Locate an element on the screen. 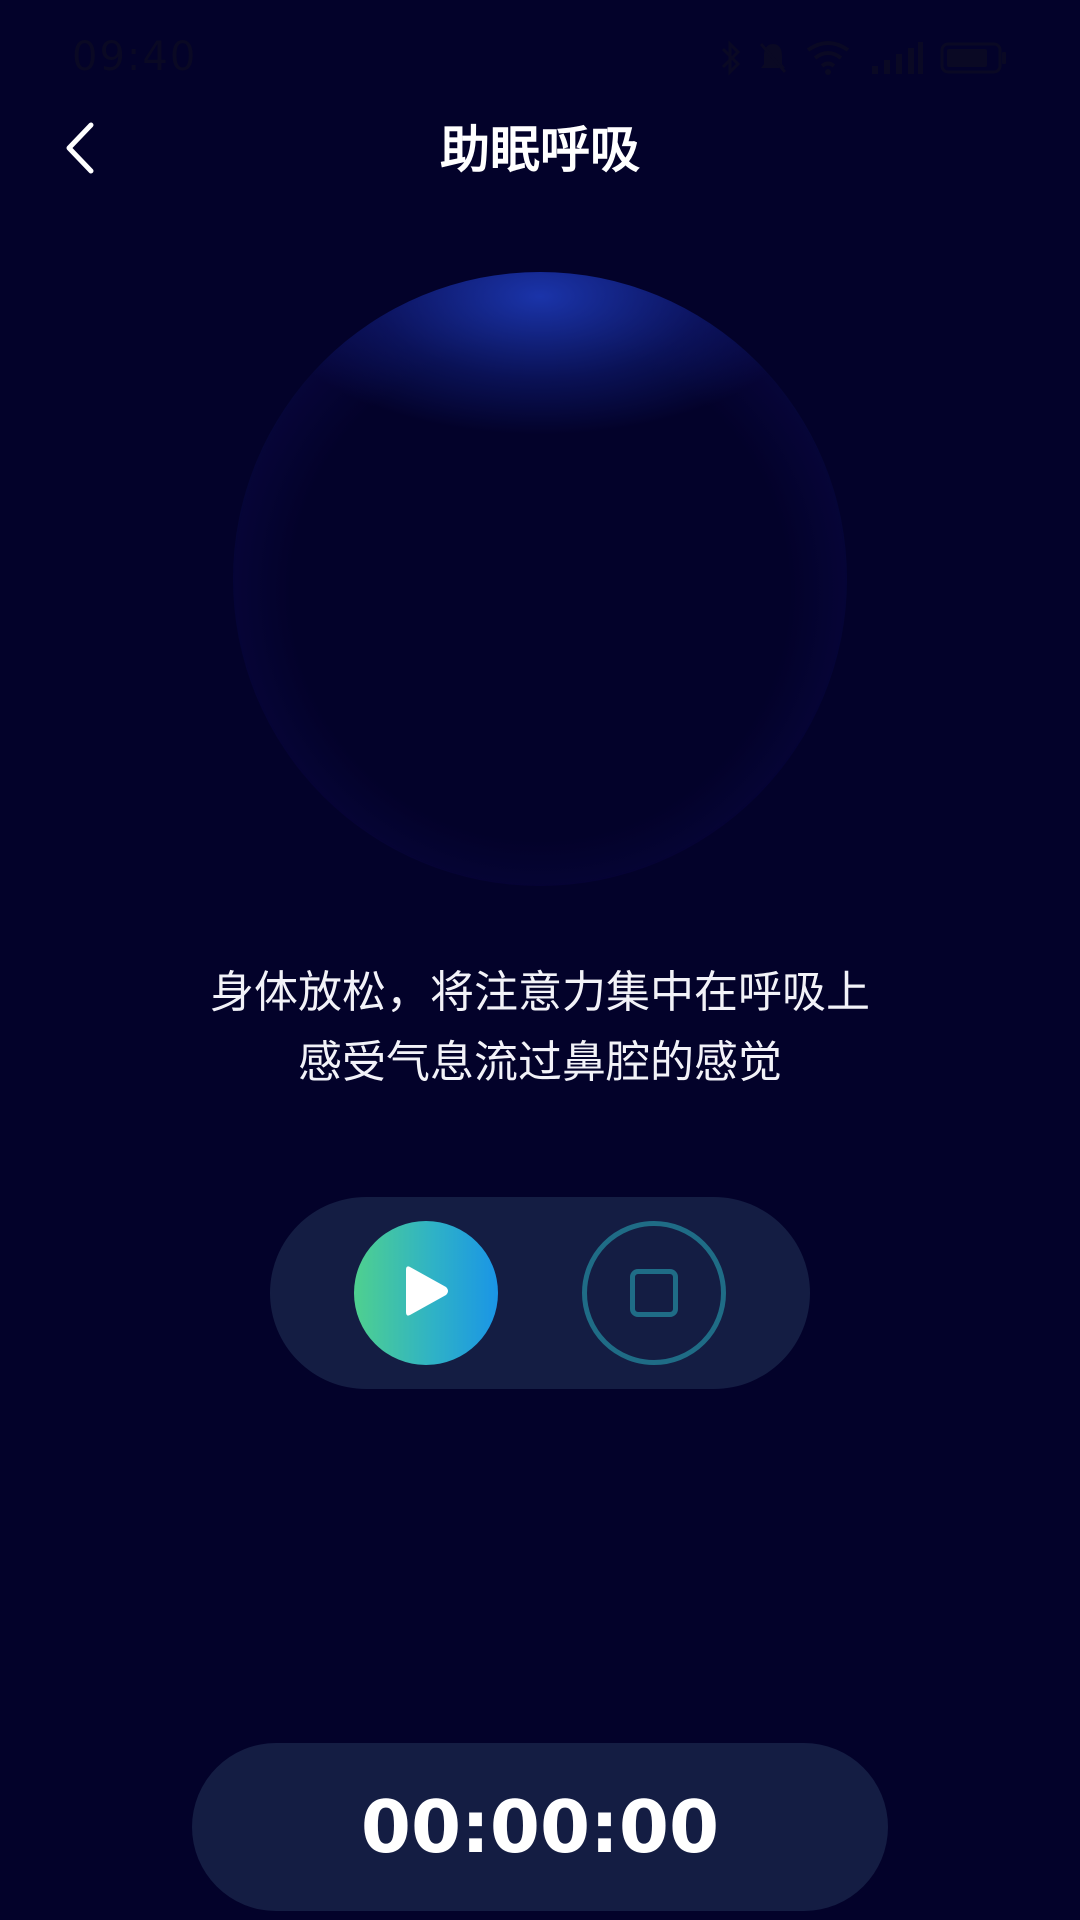 This screenshot has width=1080, height=1920. status-icons is located at coordinates (864, 58).